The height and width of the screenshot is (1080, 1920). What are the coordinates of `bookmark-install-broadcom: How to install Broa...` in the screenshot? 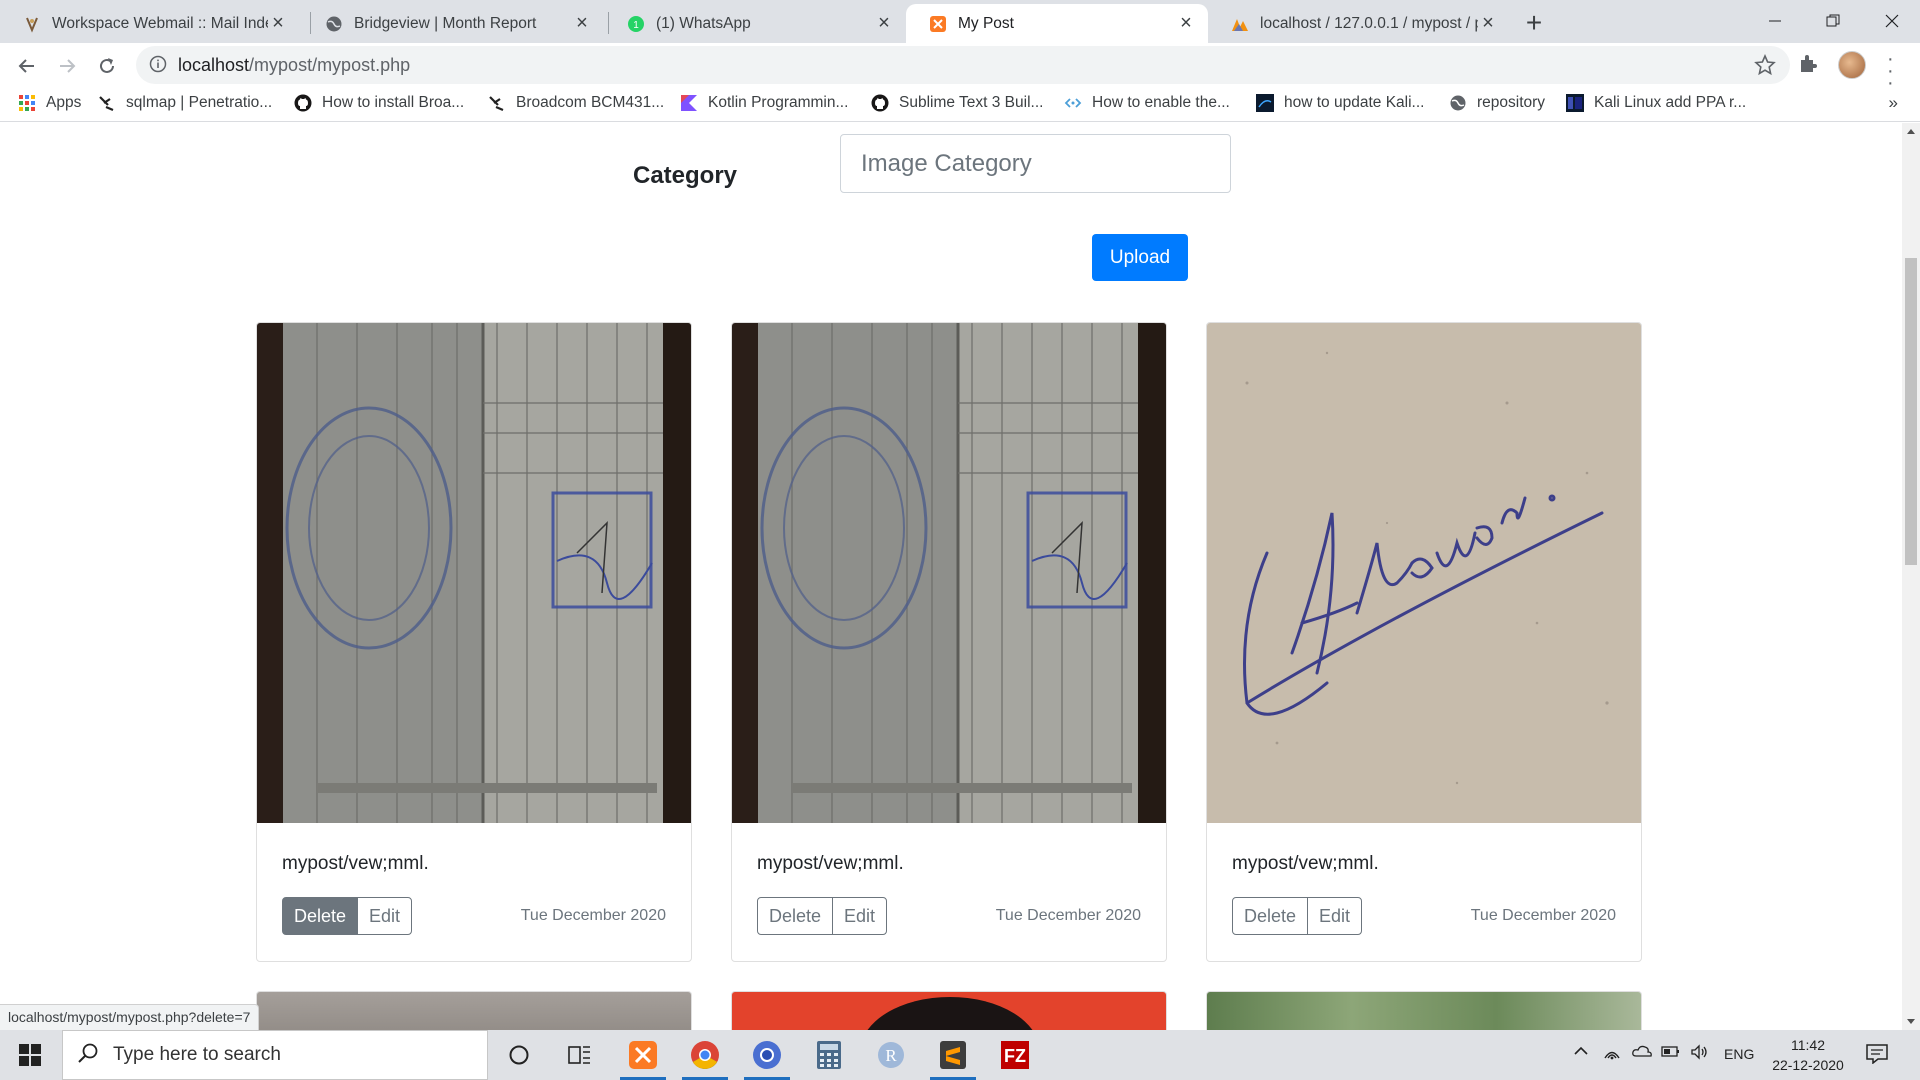 It's located at (379, 103).